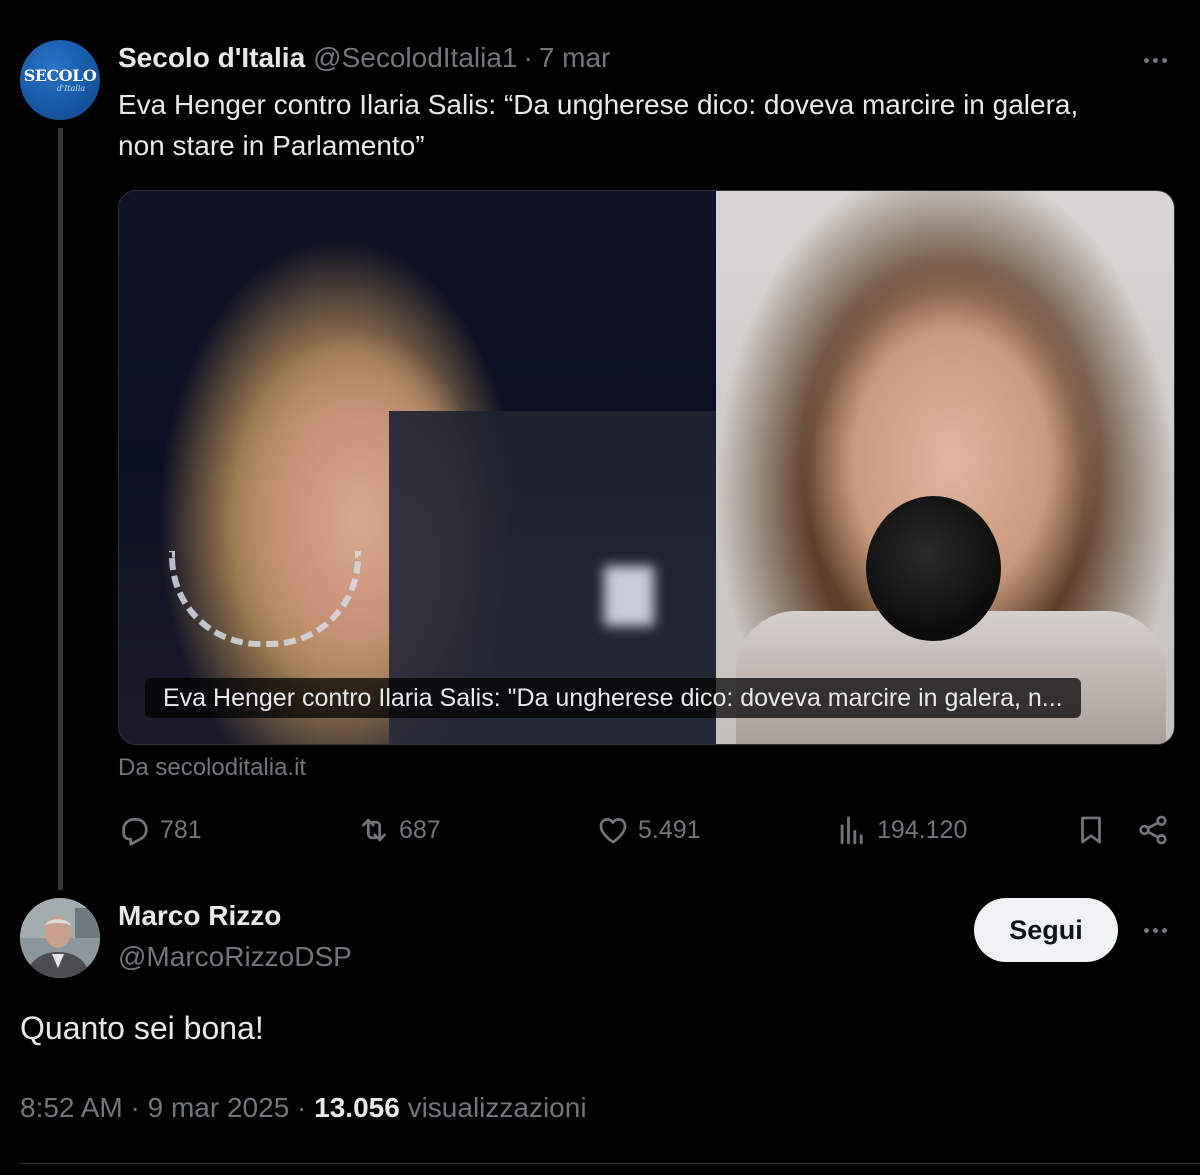 This screenshot has width=1200, height=1175. I want to click on thread-connector-line, so click(60, 509).